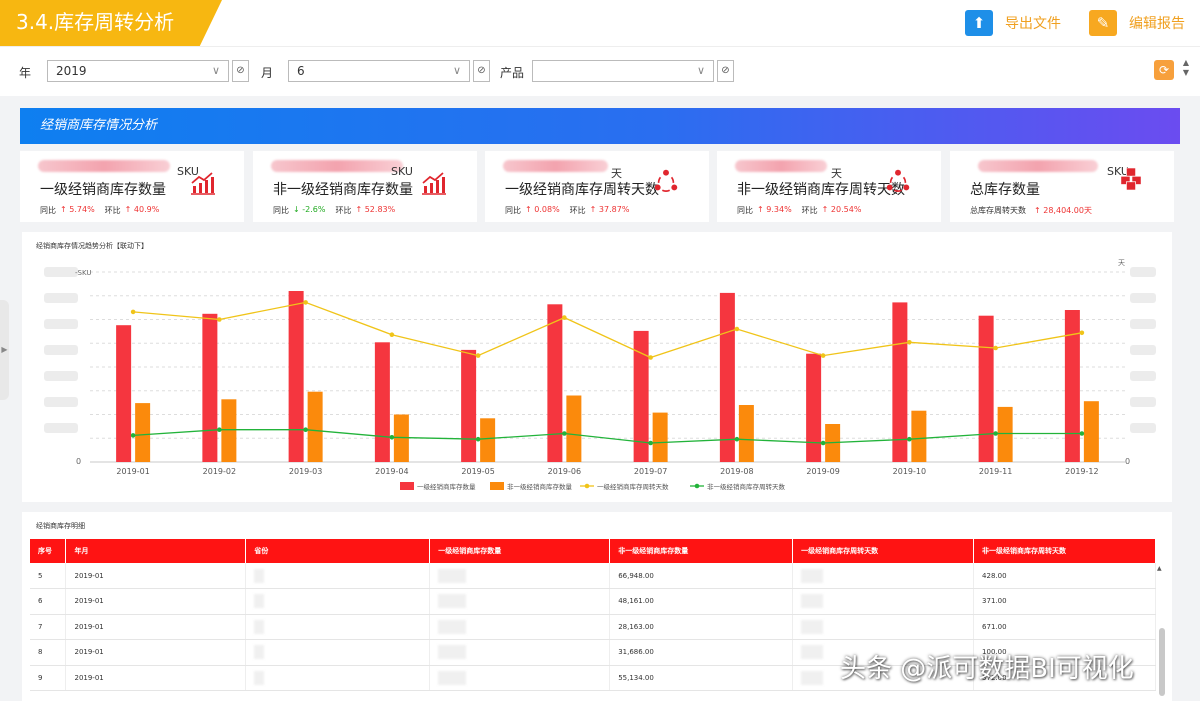  I want to click on col-header-tier1-turnover: 一级经销商库存周转天数, so click(883, 551).